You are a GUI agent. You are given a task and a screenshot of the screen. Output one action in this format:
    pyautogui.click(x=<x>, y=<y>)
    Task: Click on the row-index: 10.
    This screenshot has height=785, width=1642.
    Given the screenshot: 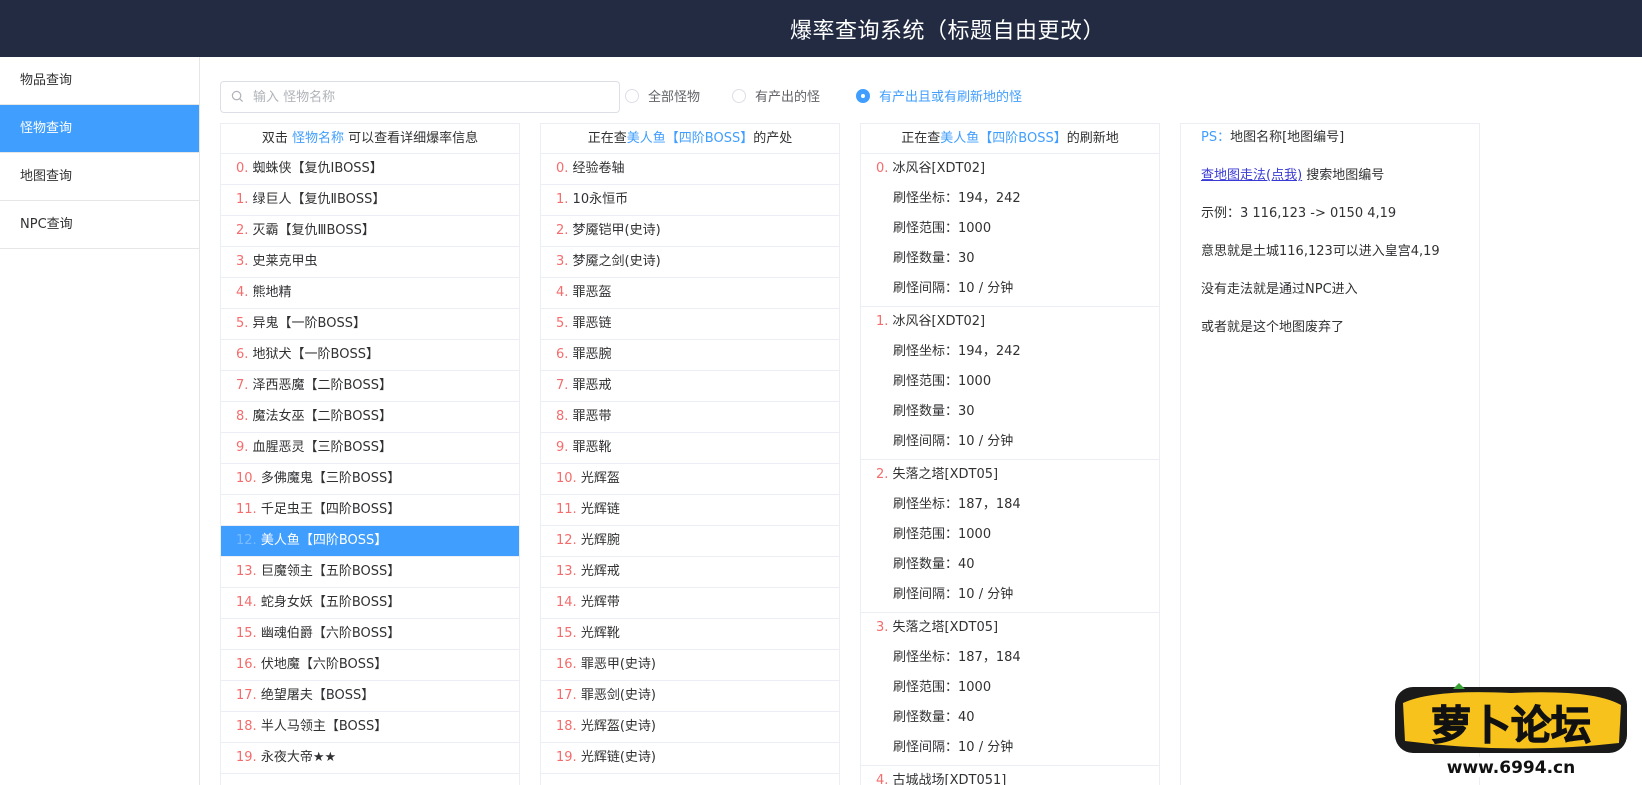 What is the action you would take?
    pyautogui.click(x=246, y=478)
    